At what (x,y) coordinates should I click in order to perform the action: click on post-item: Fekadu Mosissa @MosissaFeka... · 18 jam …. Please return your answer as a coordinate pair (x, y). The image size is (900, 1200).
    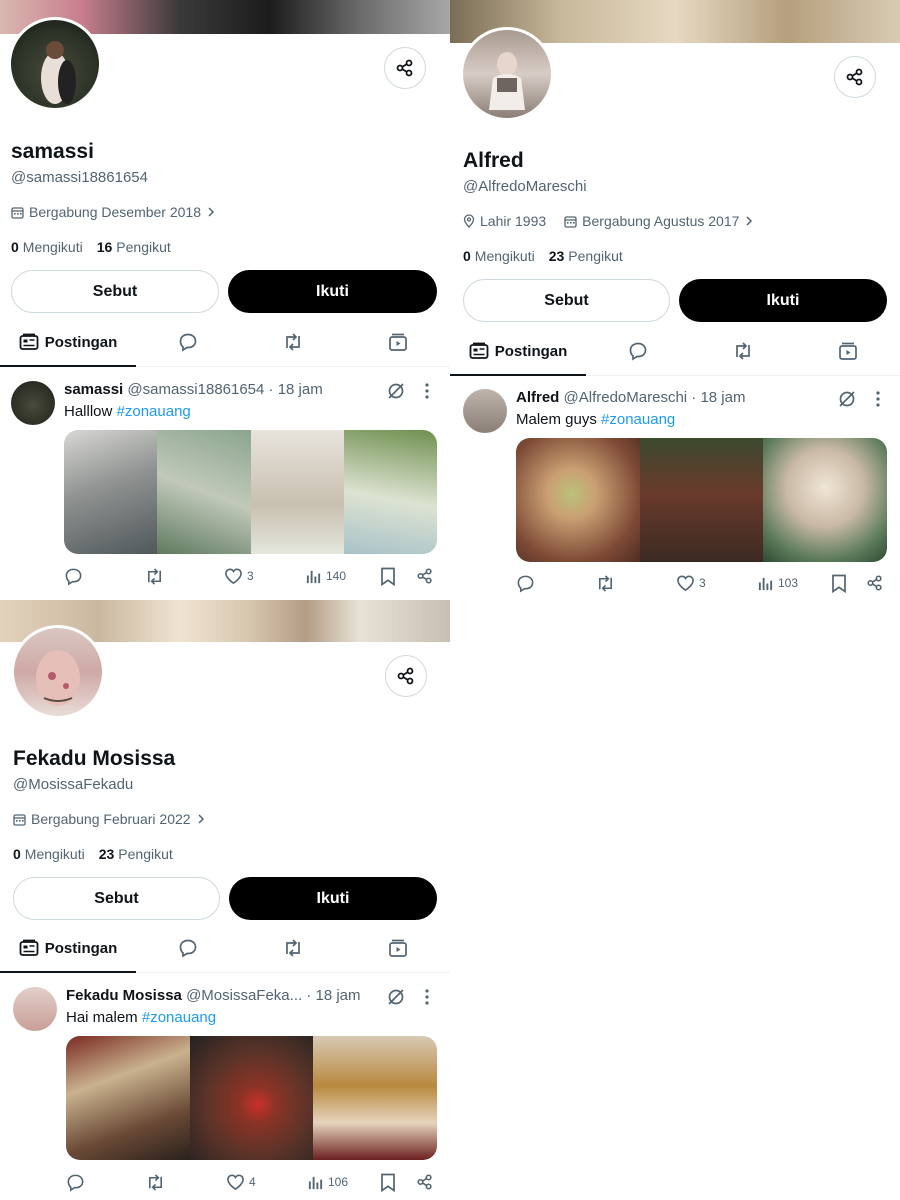
    Looking at the image, I should click on (225, 1091).